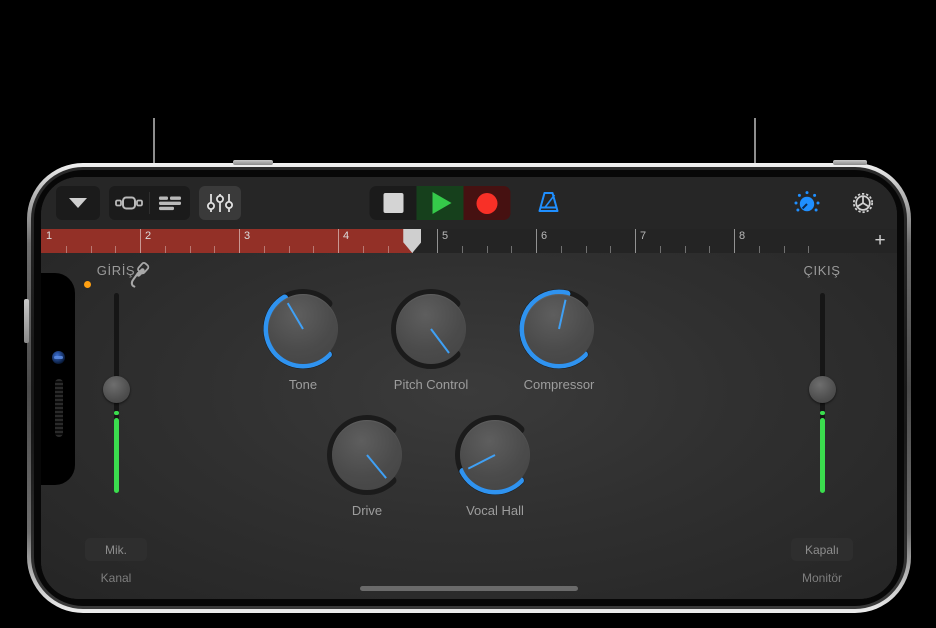 This screenshot has height=628, width=936. What do you see at coordinates (116, 455) in the screenshot?
I see `input-level-meter` at bounding box center [116, 455].